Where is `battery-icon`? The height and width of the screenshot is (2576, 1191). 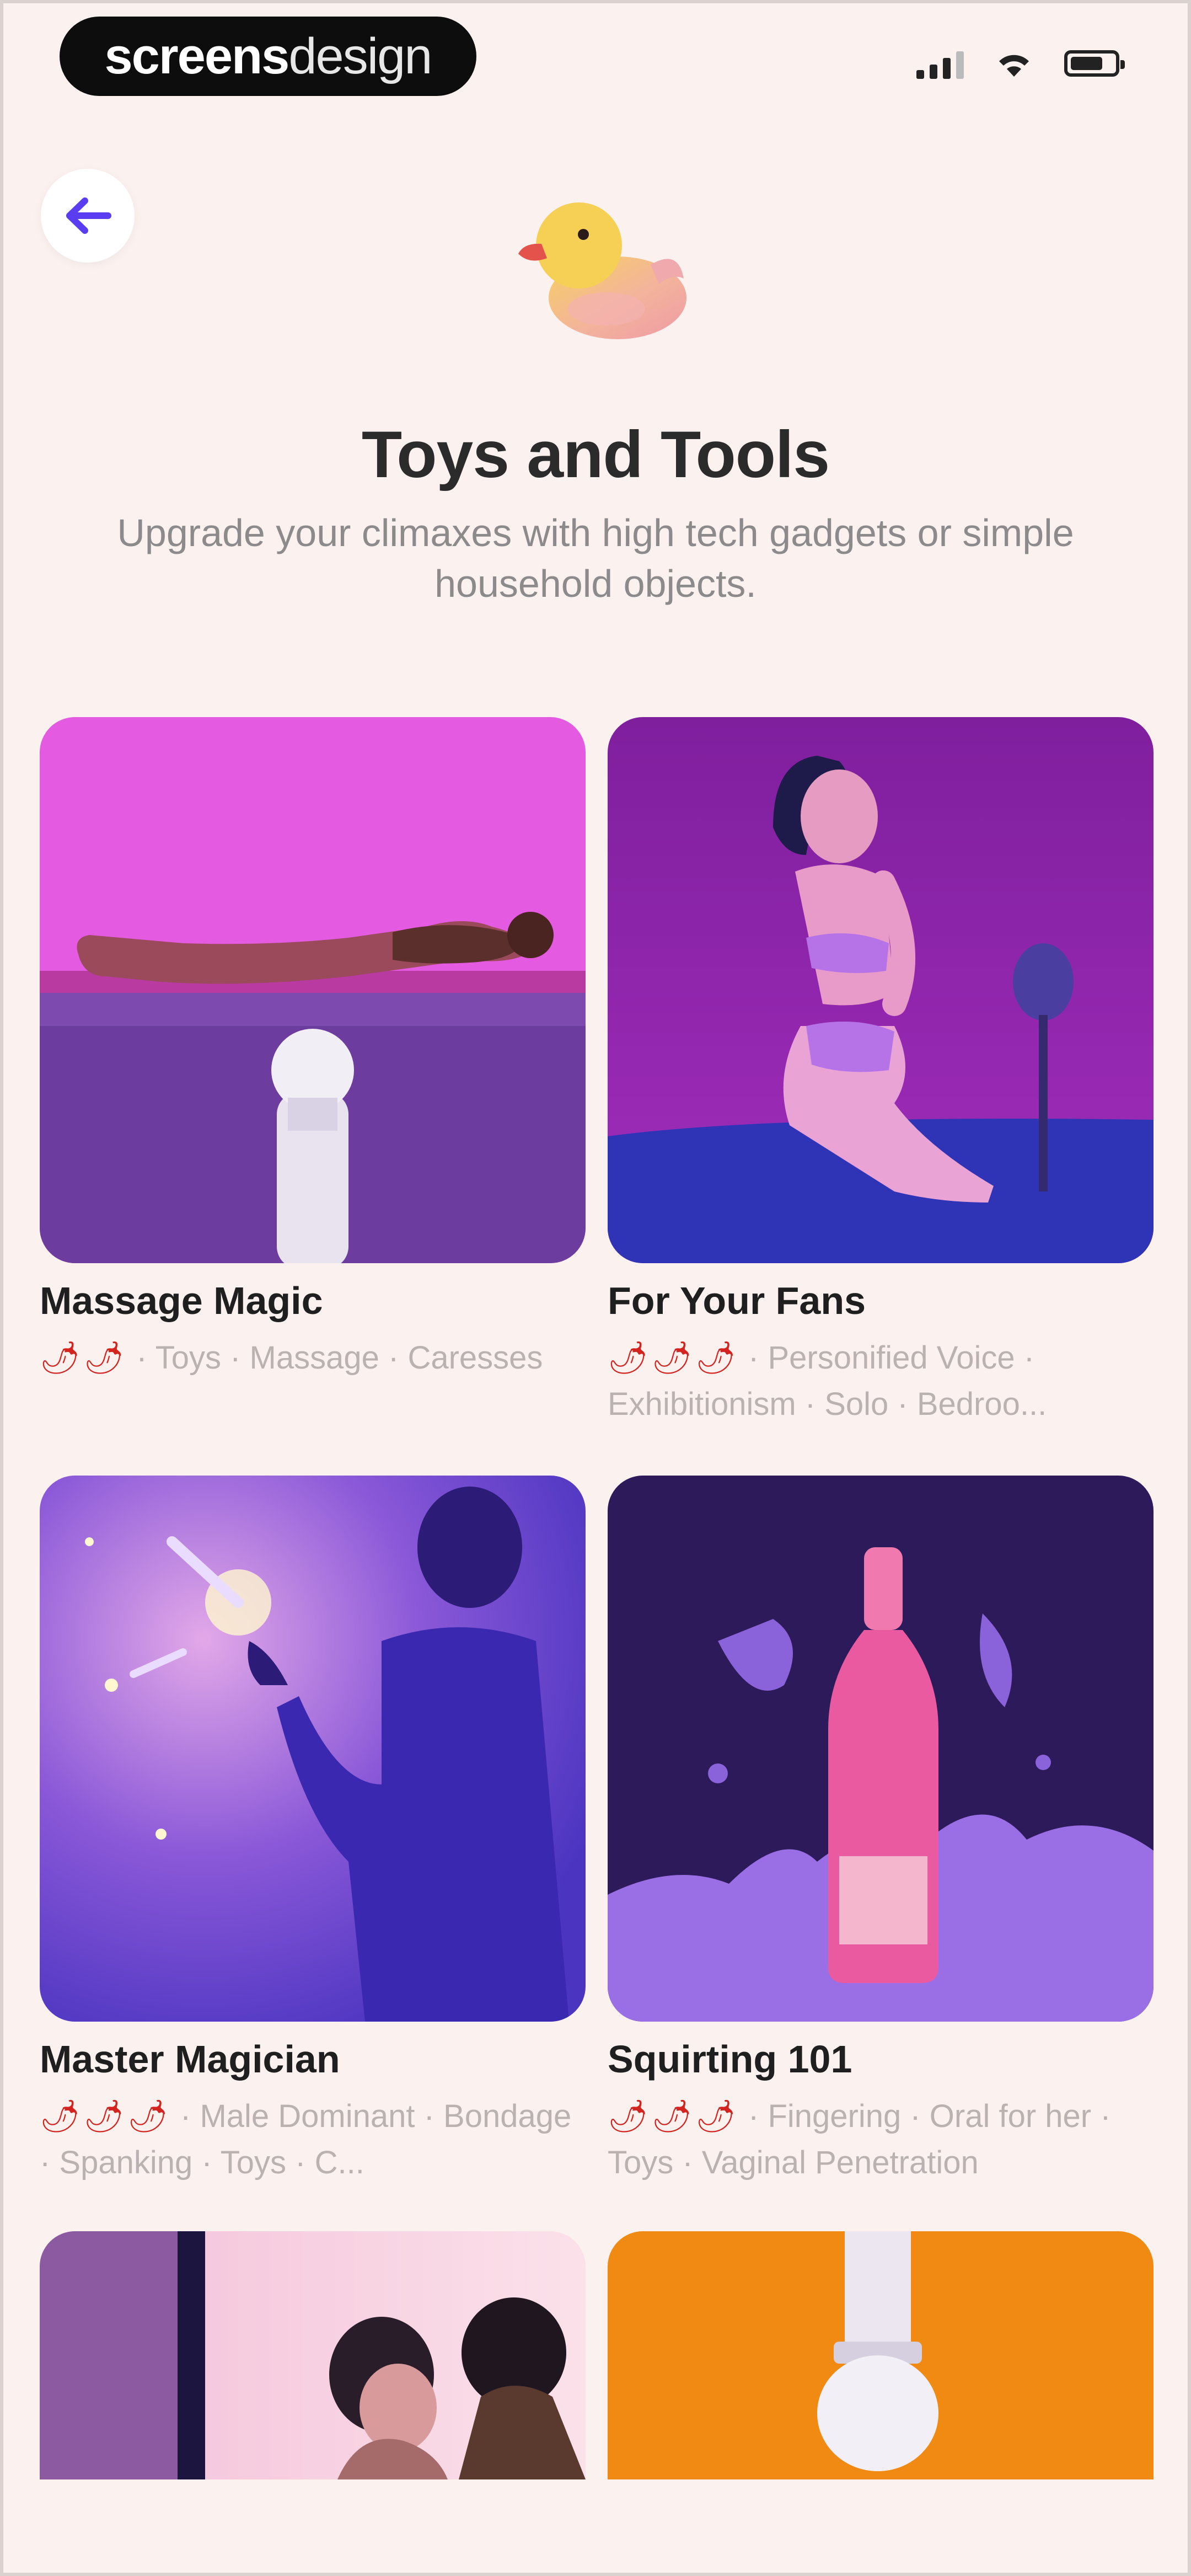
battery-icon is located at coordinates (1094, 63).